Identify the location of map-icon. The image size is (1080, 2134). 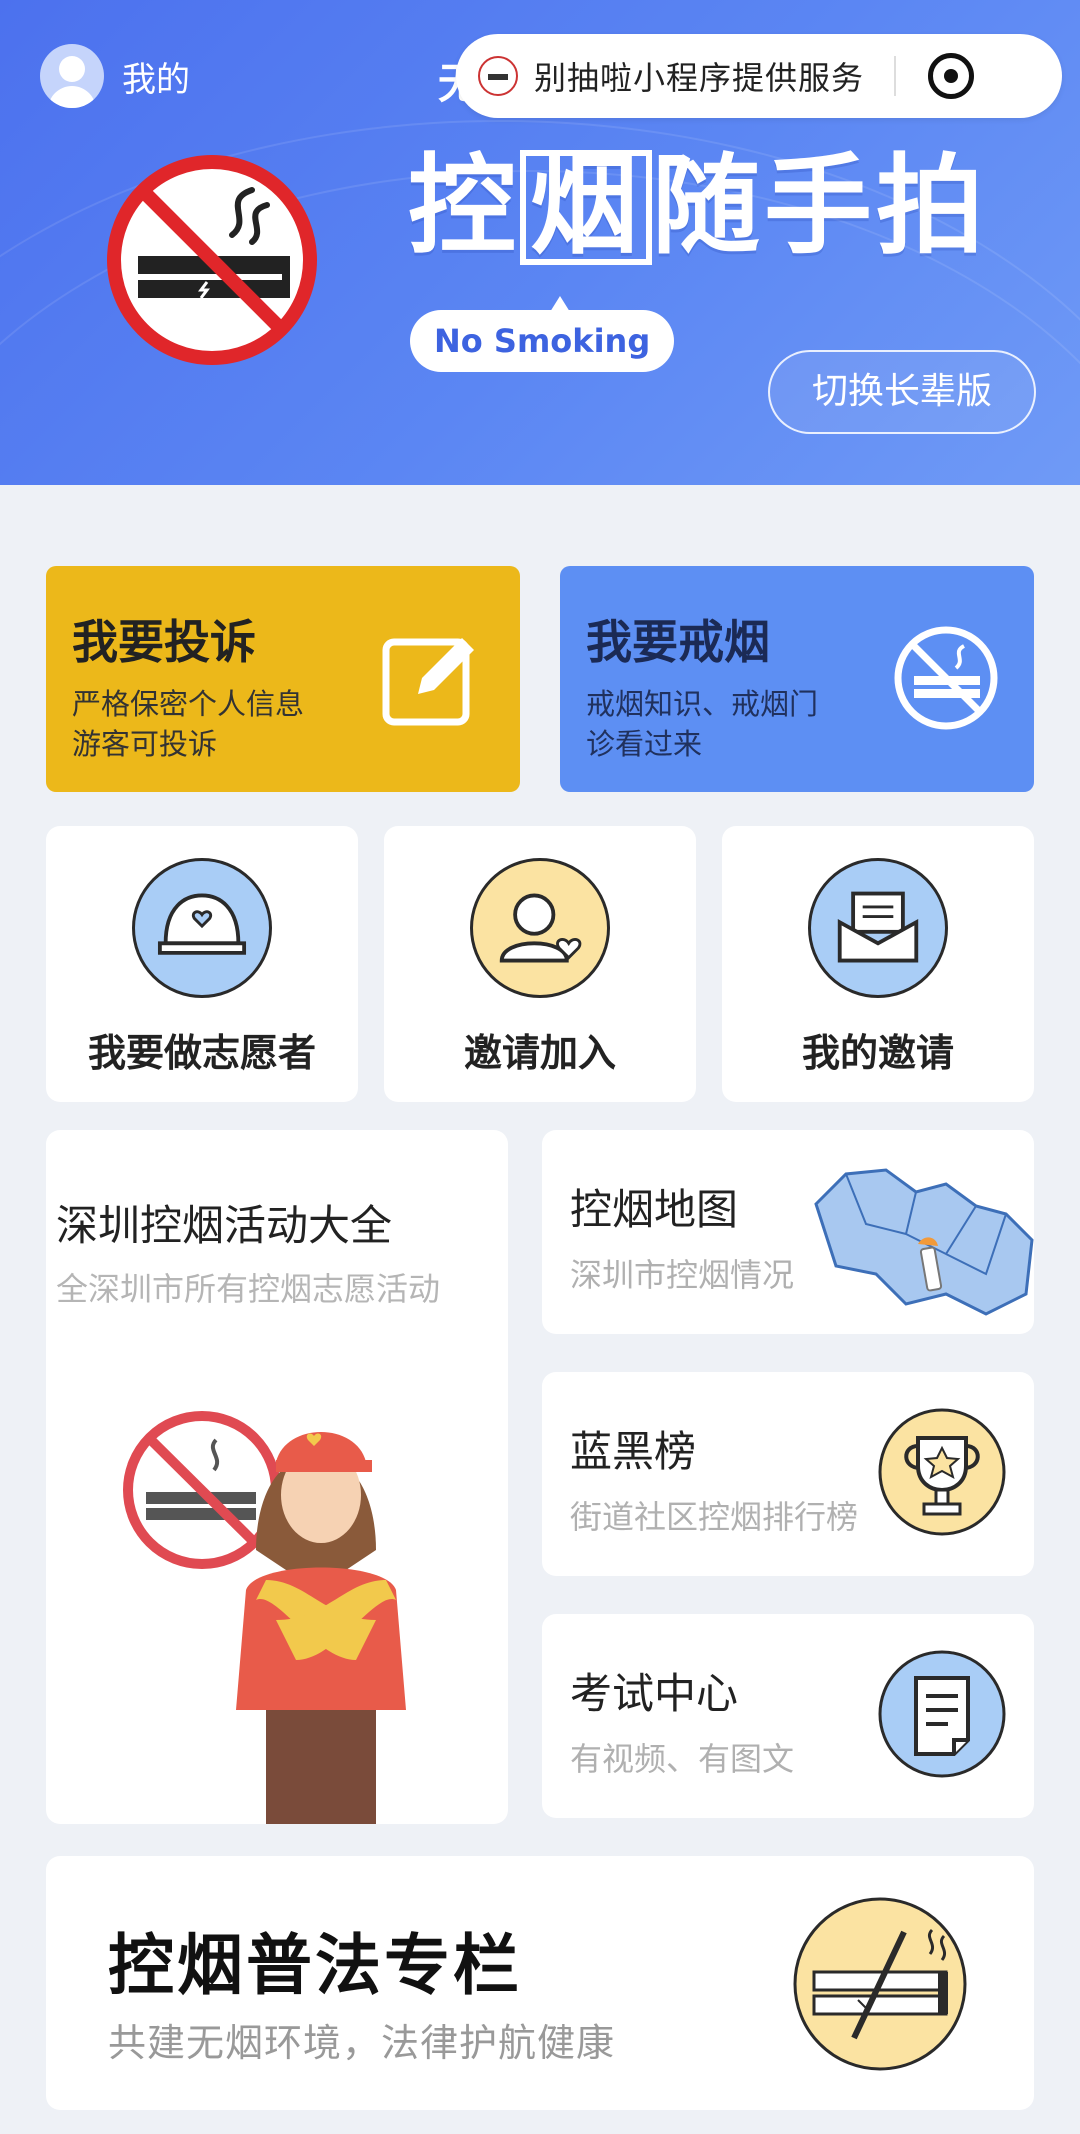
(924, 1242).